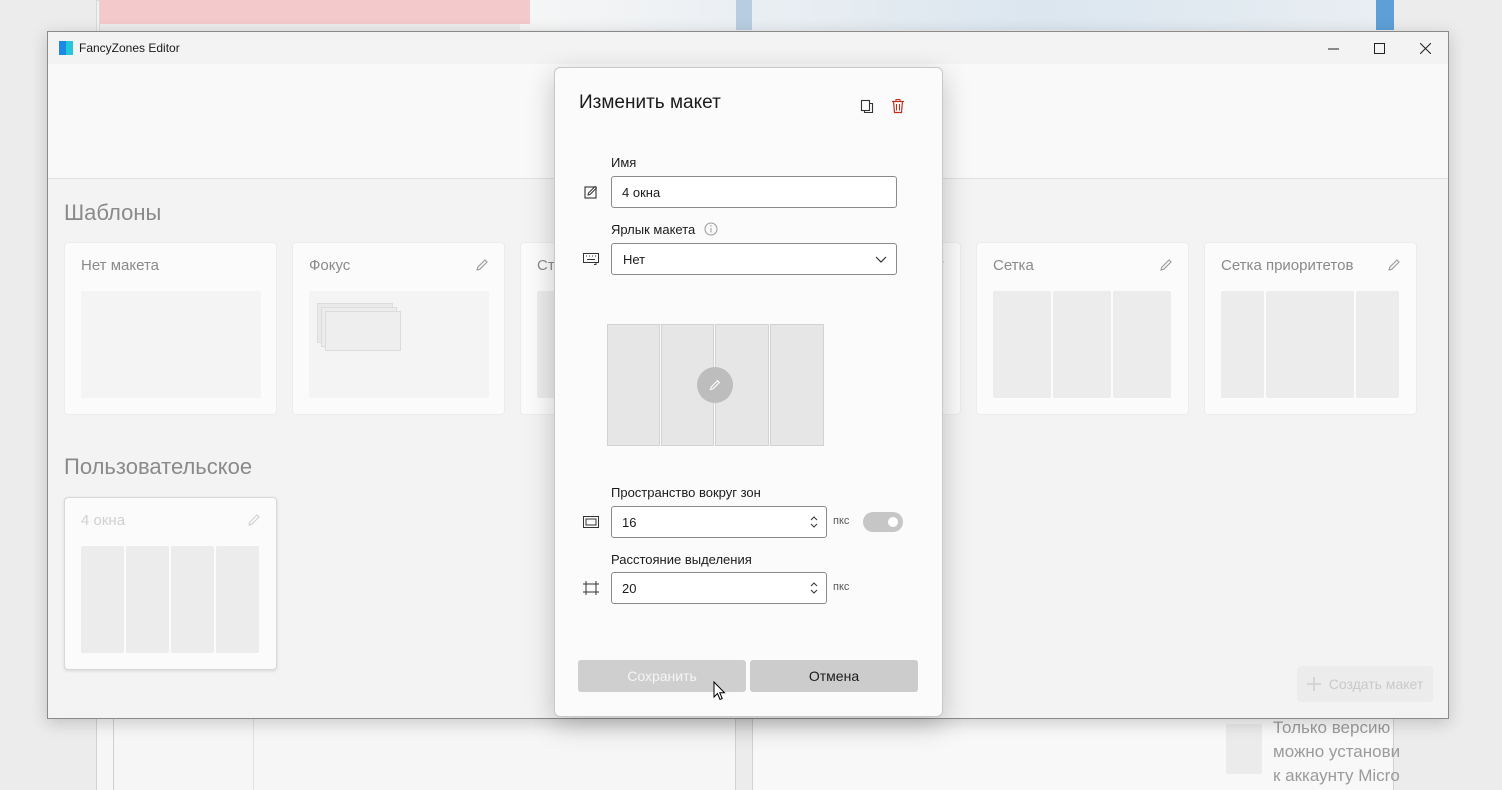  What do you see at coordinates (416, 754) in the screenshot?
I see `background-window` at bounding box center [416, 754].